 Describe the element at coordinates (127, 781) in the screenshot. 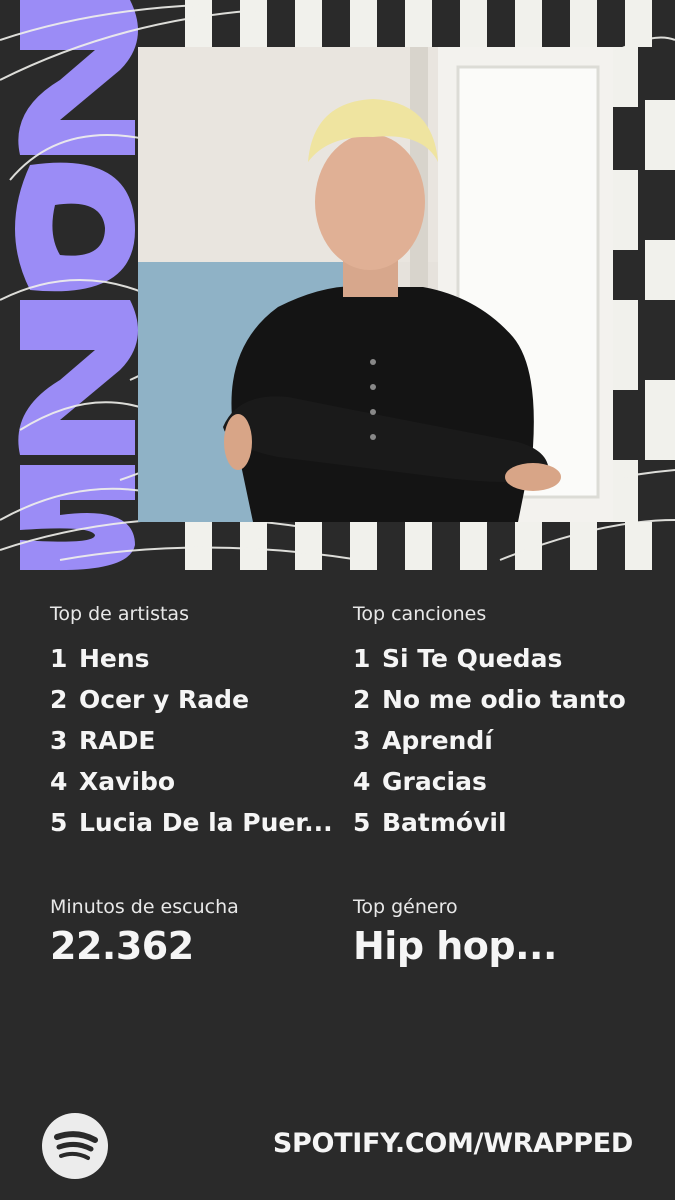

I see `artist-name: Xavibo` at that location.